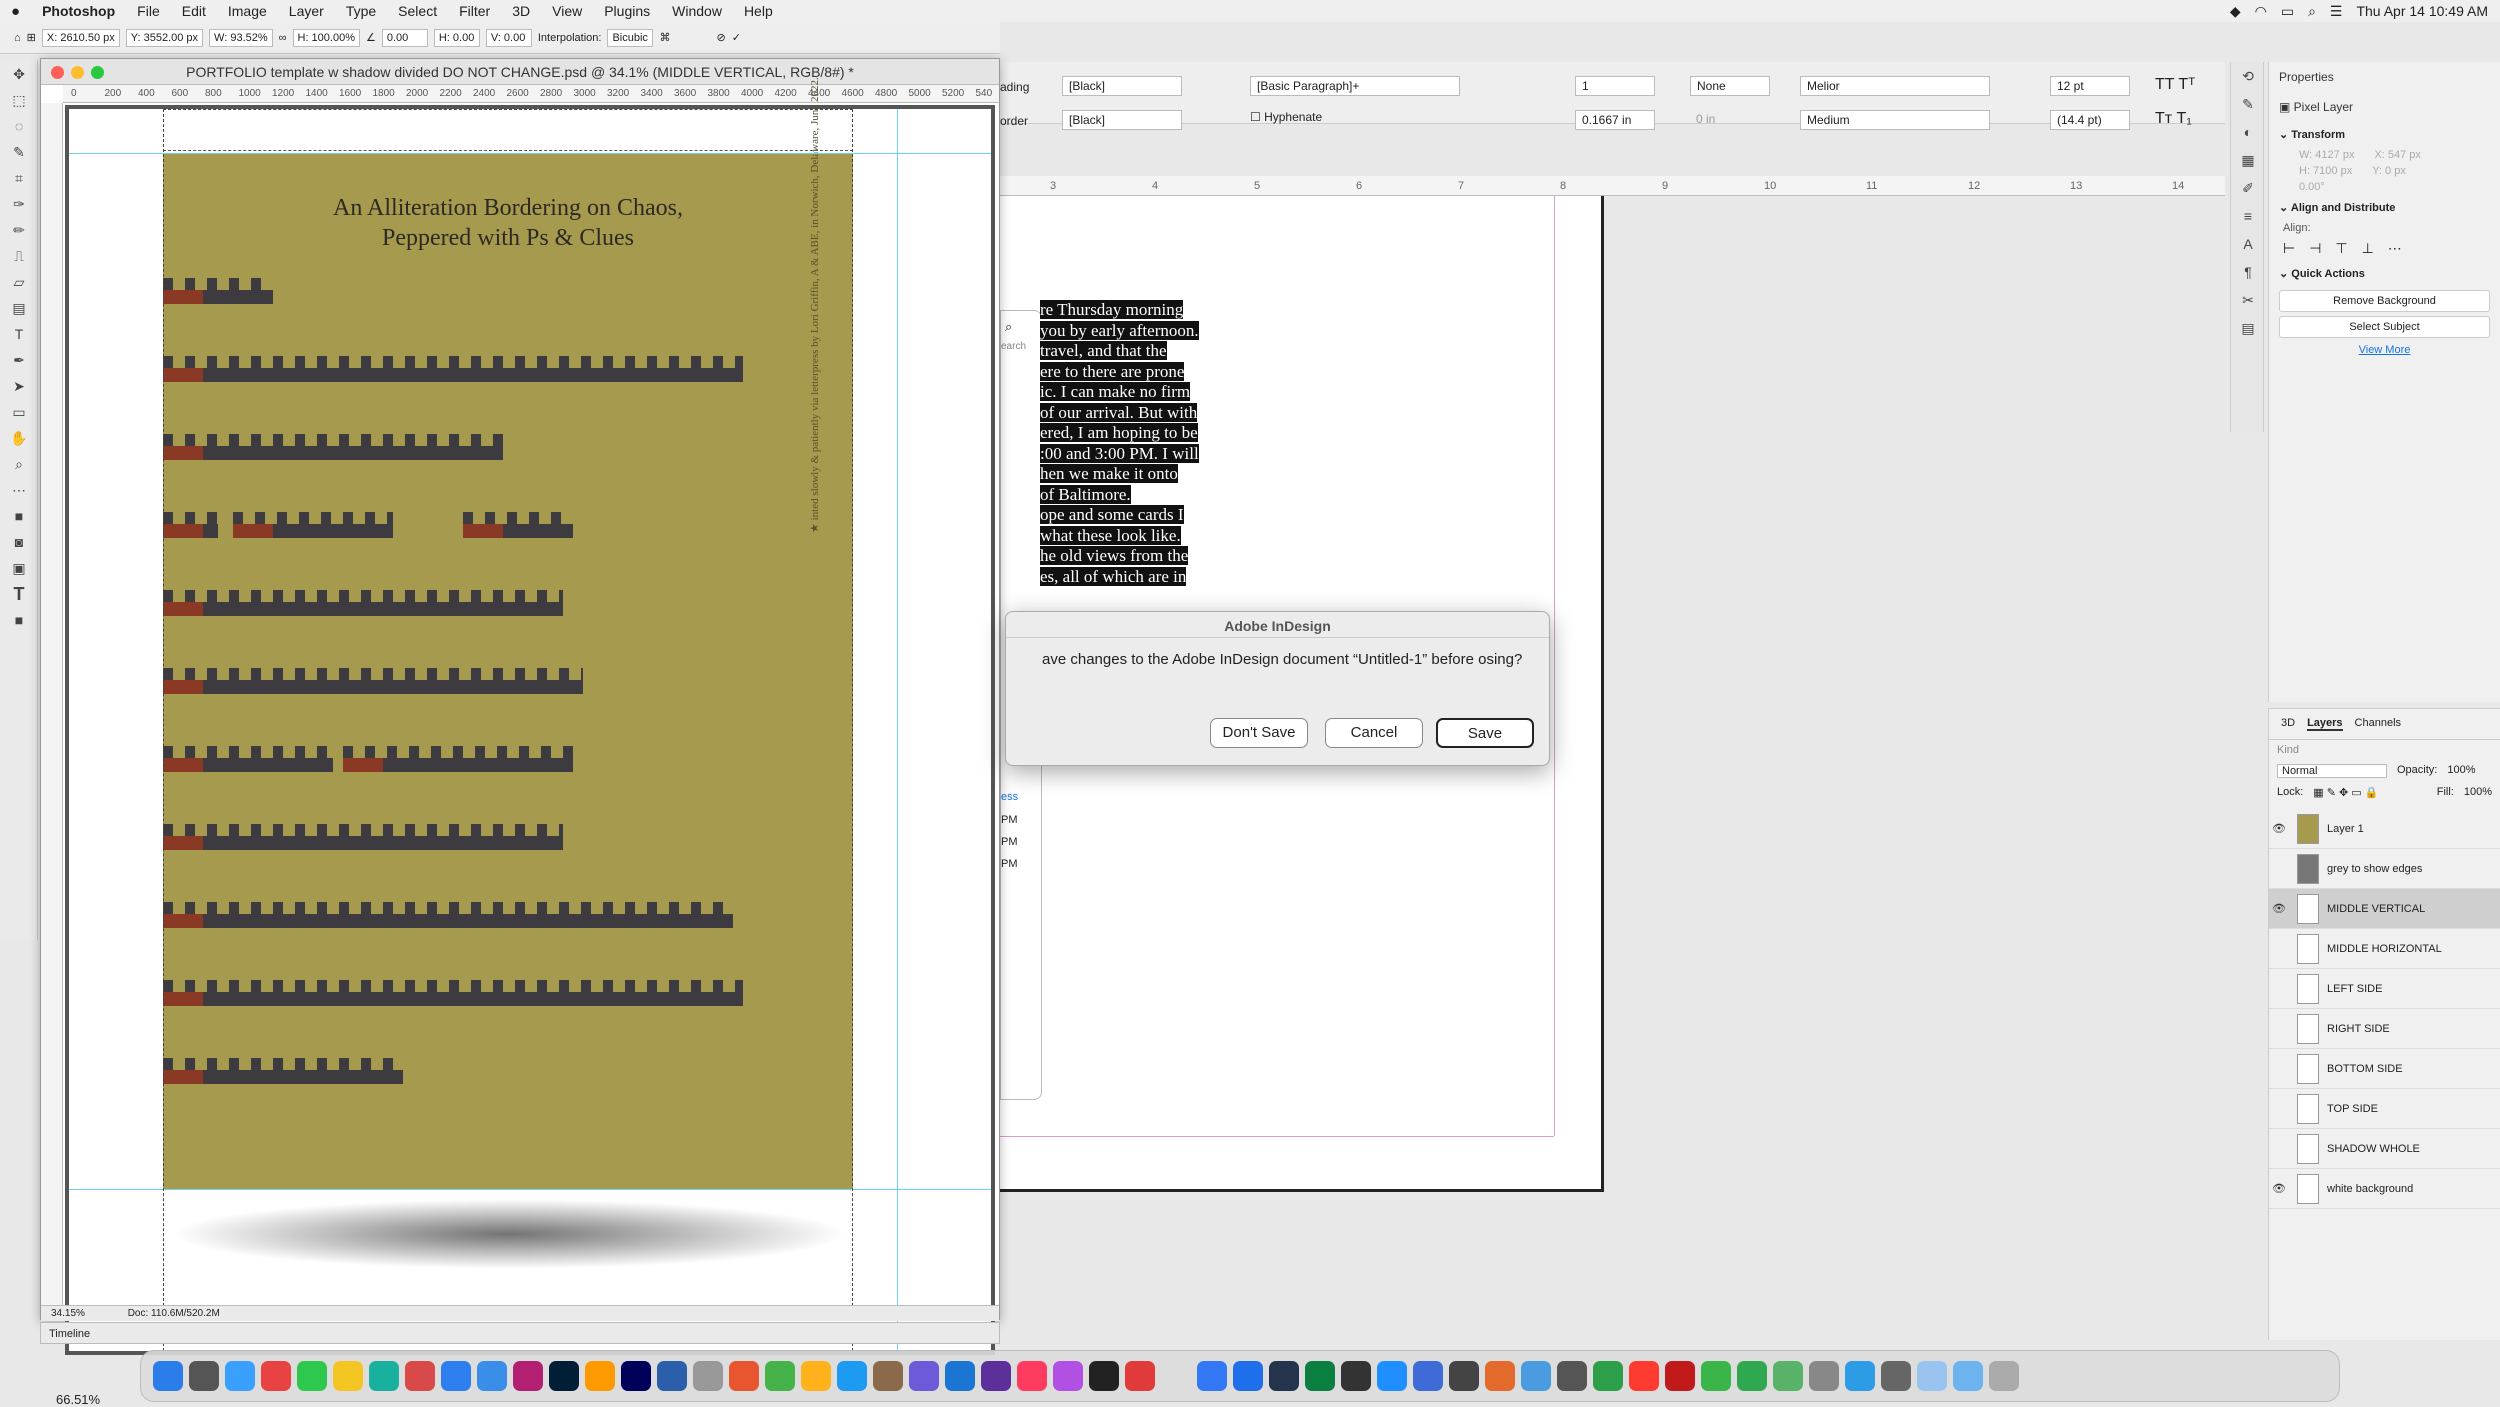 The height and width of the screenshot is (1407, 2500). I want to click on zoom-tool-icon: ⌕, so click(19, 464).